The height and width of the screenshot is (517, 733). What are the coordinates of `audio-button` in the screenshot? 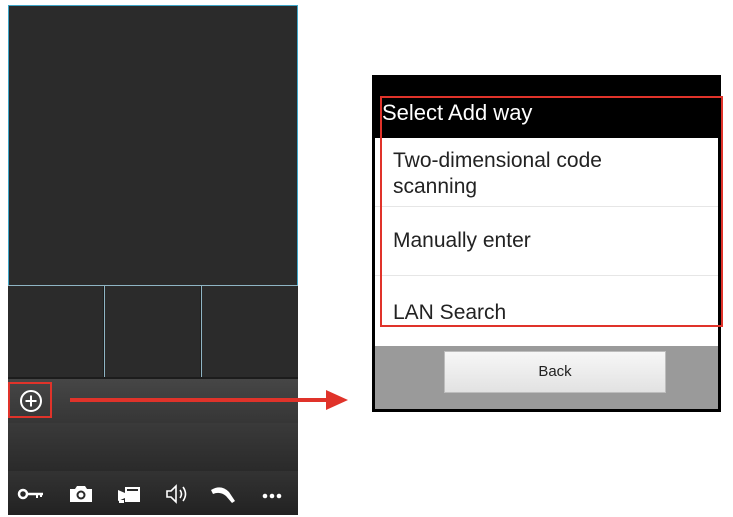 It's located at (176, 494).